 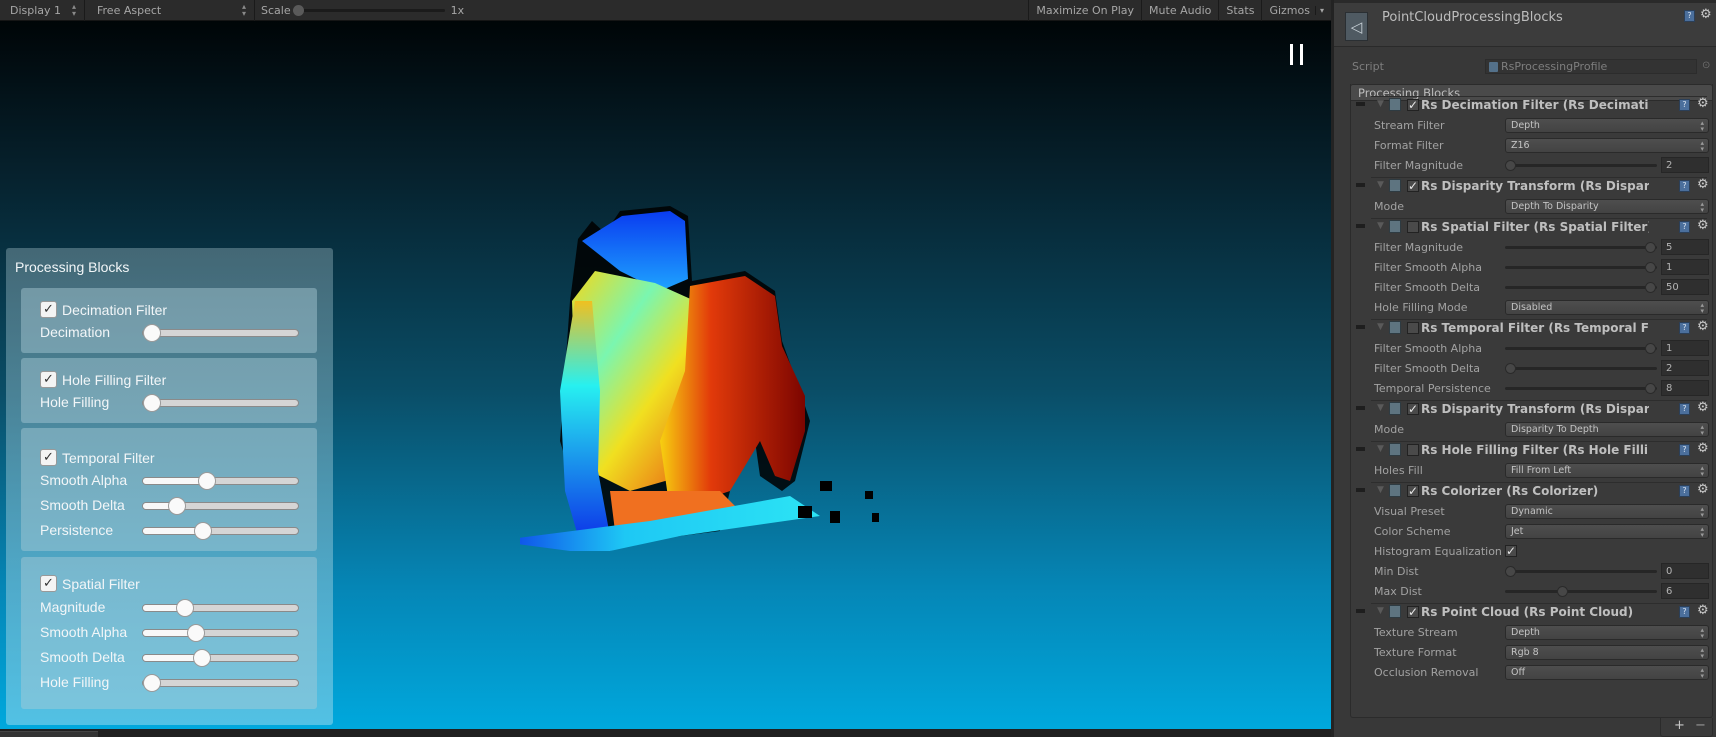 What do you see at coordinates (220, 531) in the screenshot?
I see `temporal-persistence-slider` at bounding box center [220, 531].